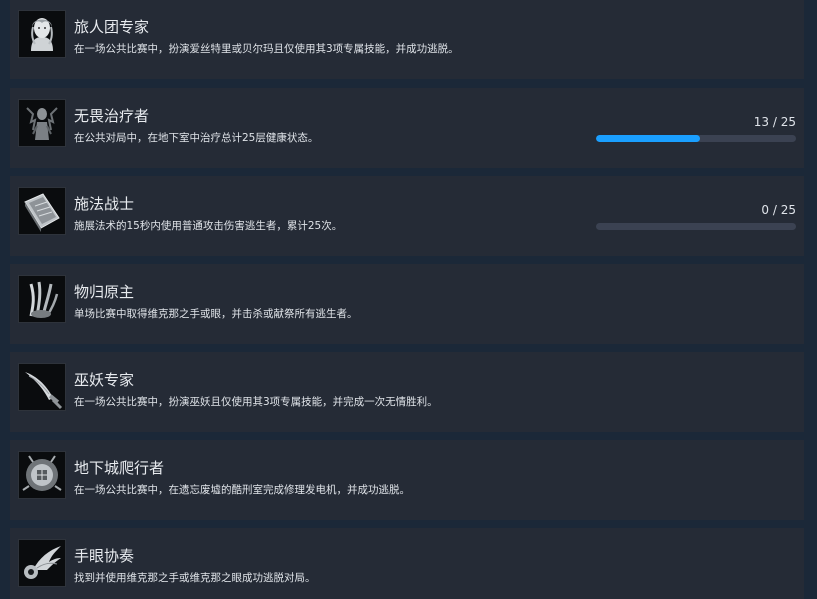  I want to click on achievement-title: 旅人团专家, so click(112, 27).